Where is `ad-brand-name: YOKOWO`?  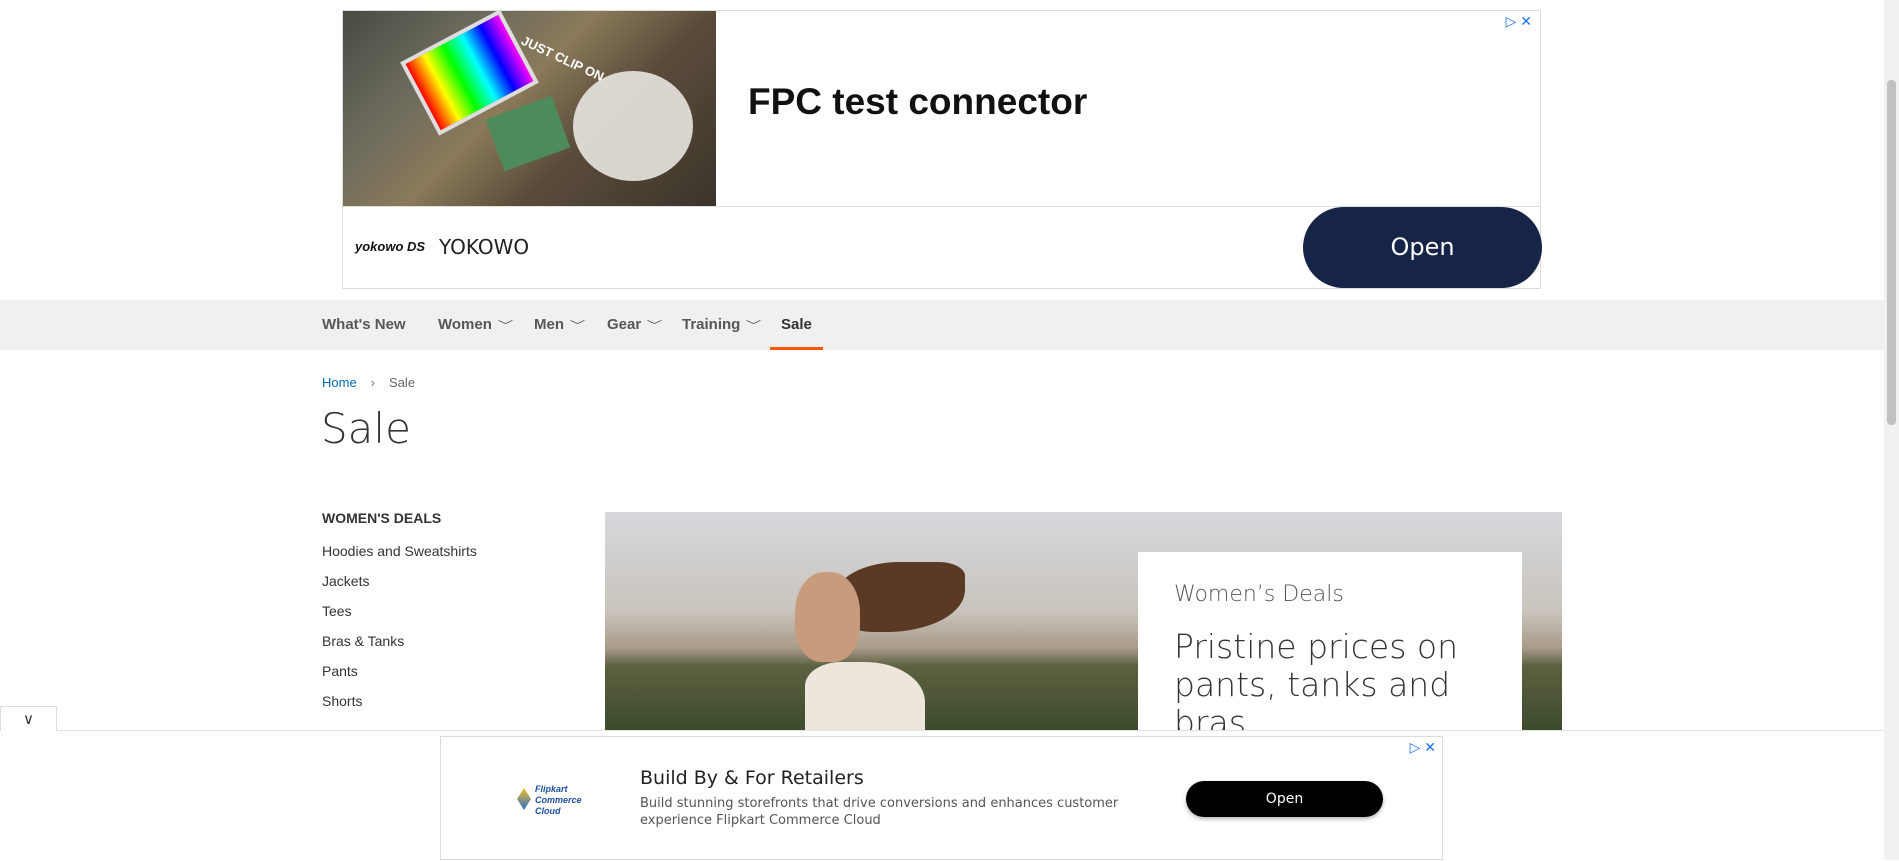
ad-brand-name: YOKOWO is located at coordinates (484, 247).